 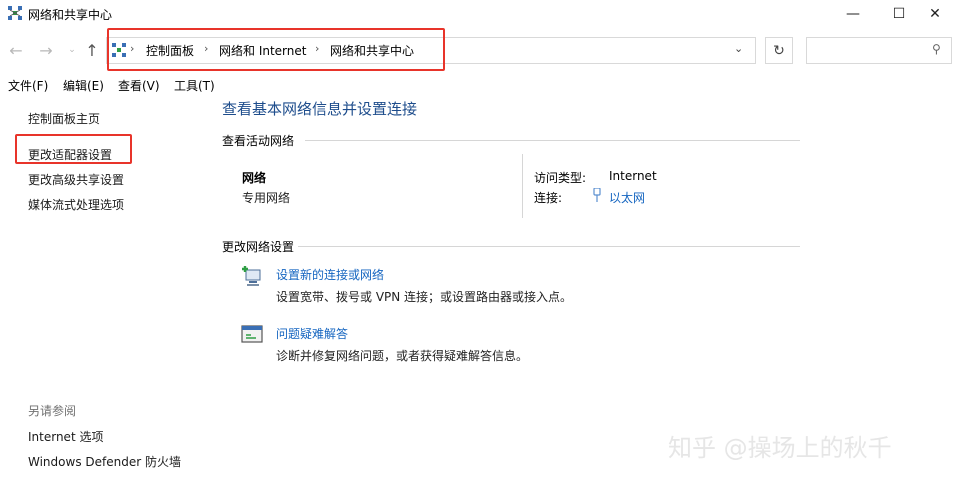 I want to click on ethernet-icon, so click(x=597, y=195).